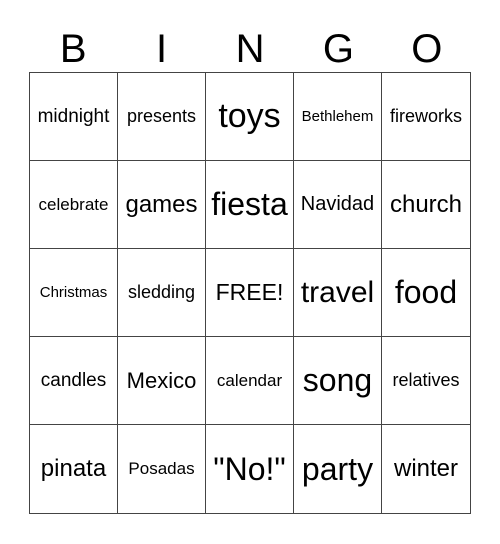 This screenshot has height=544, width=500. I want to click on header-letter-b: B, so click(73, 49).